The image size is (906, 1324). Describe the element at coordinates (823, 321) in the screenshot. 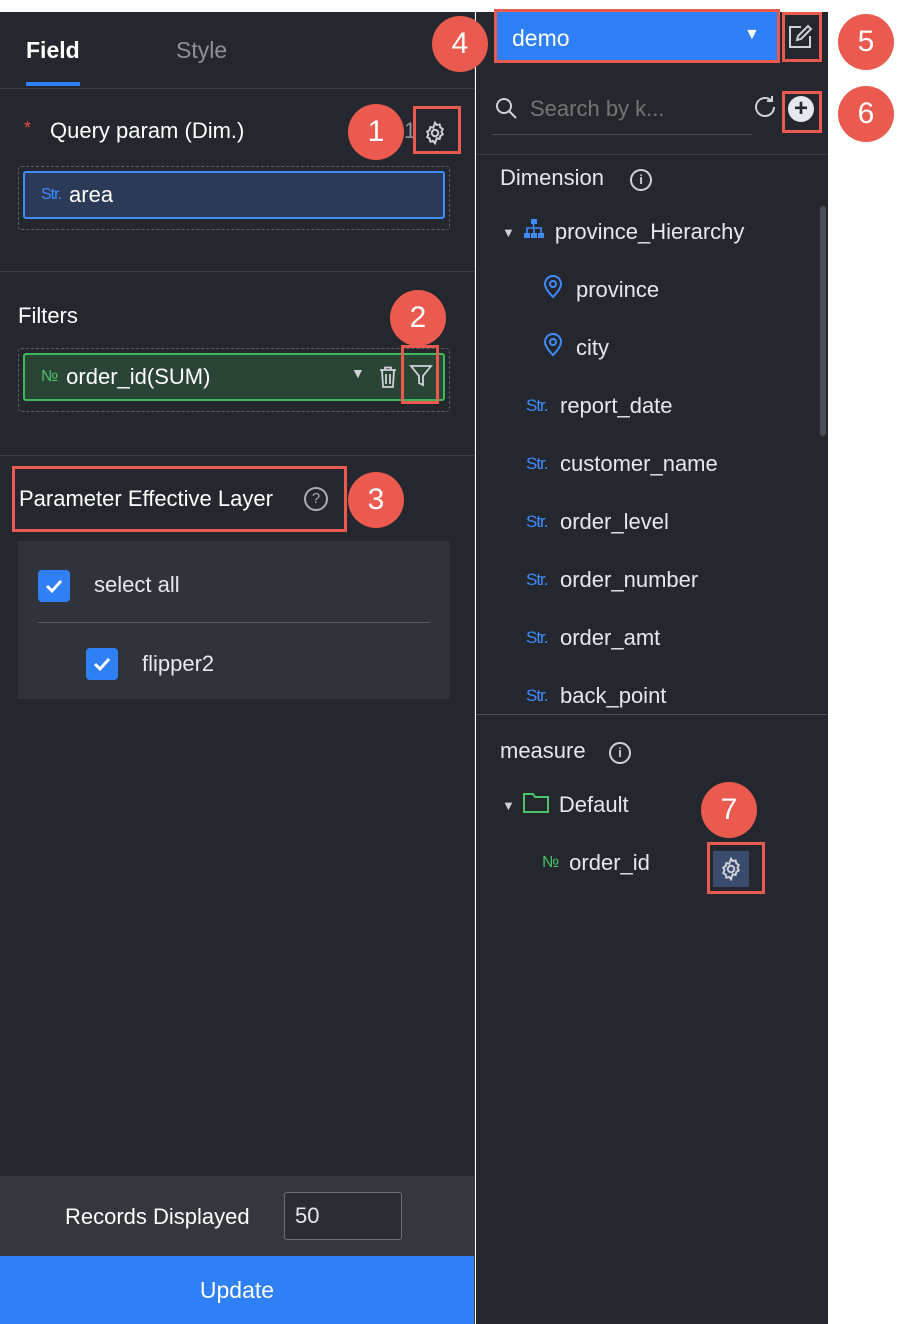

I see `scrollbar` at that location.